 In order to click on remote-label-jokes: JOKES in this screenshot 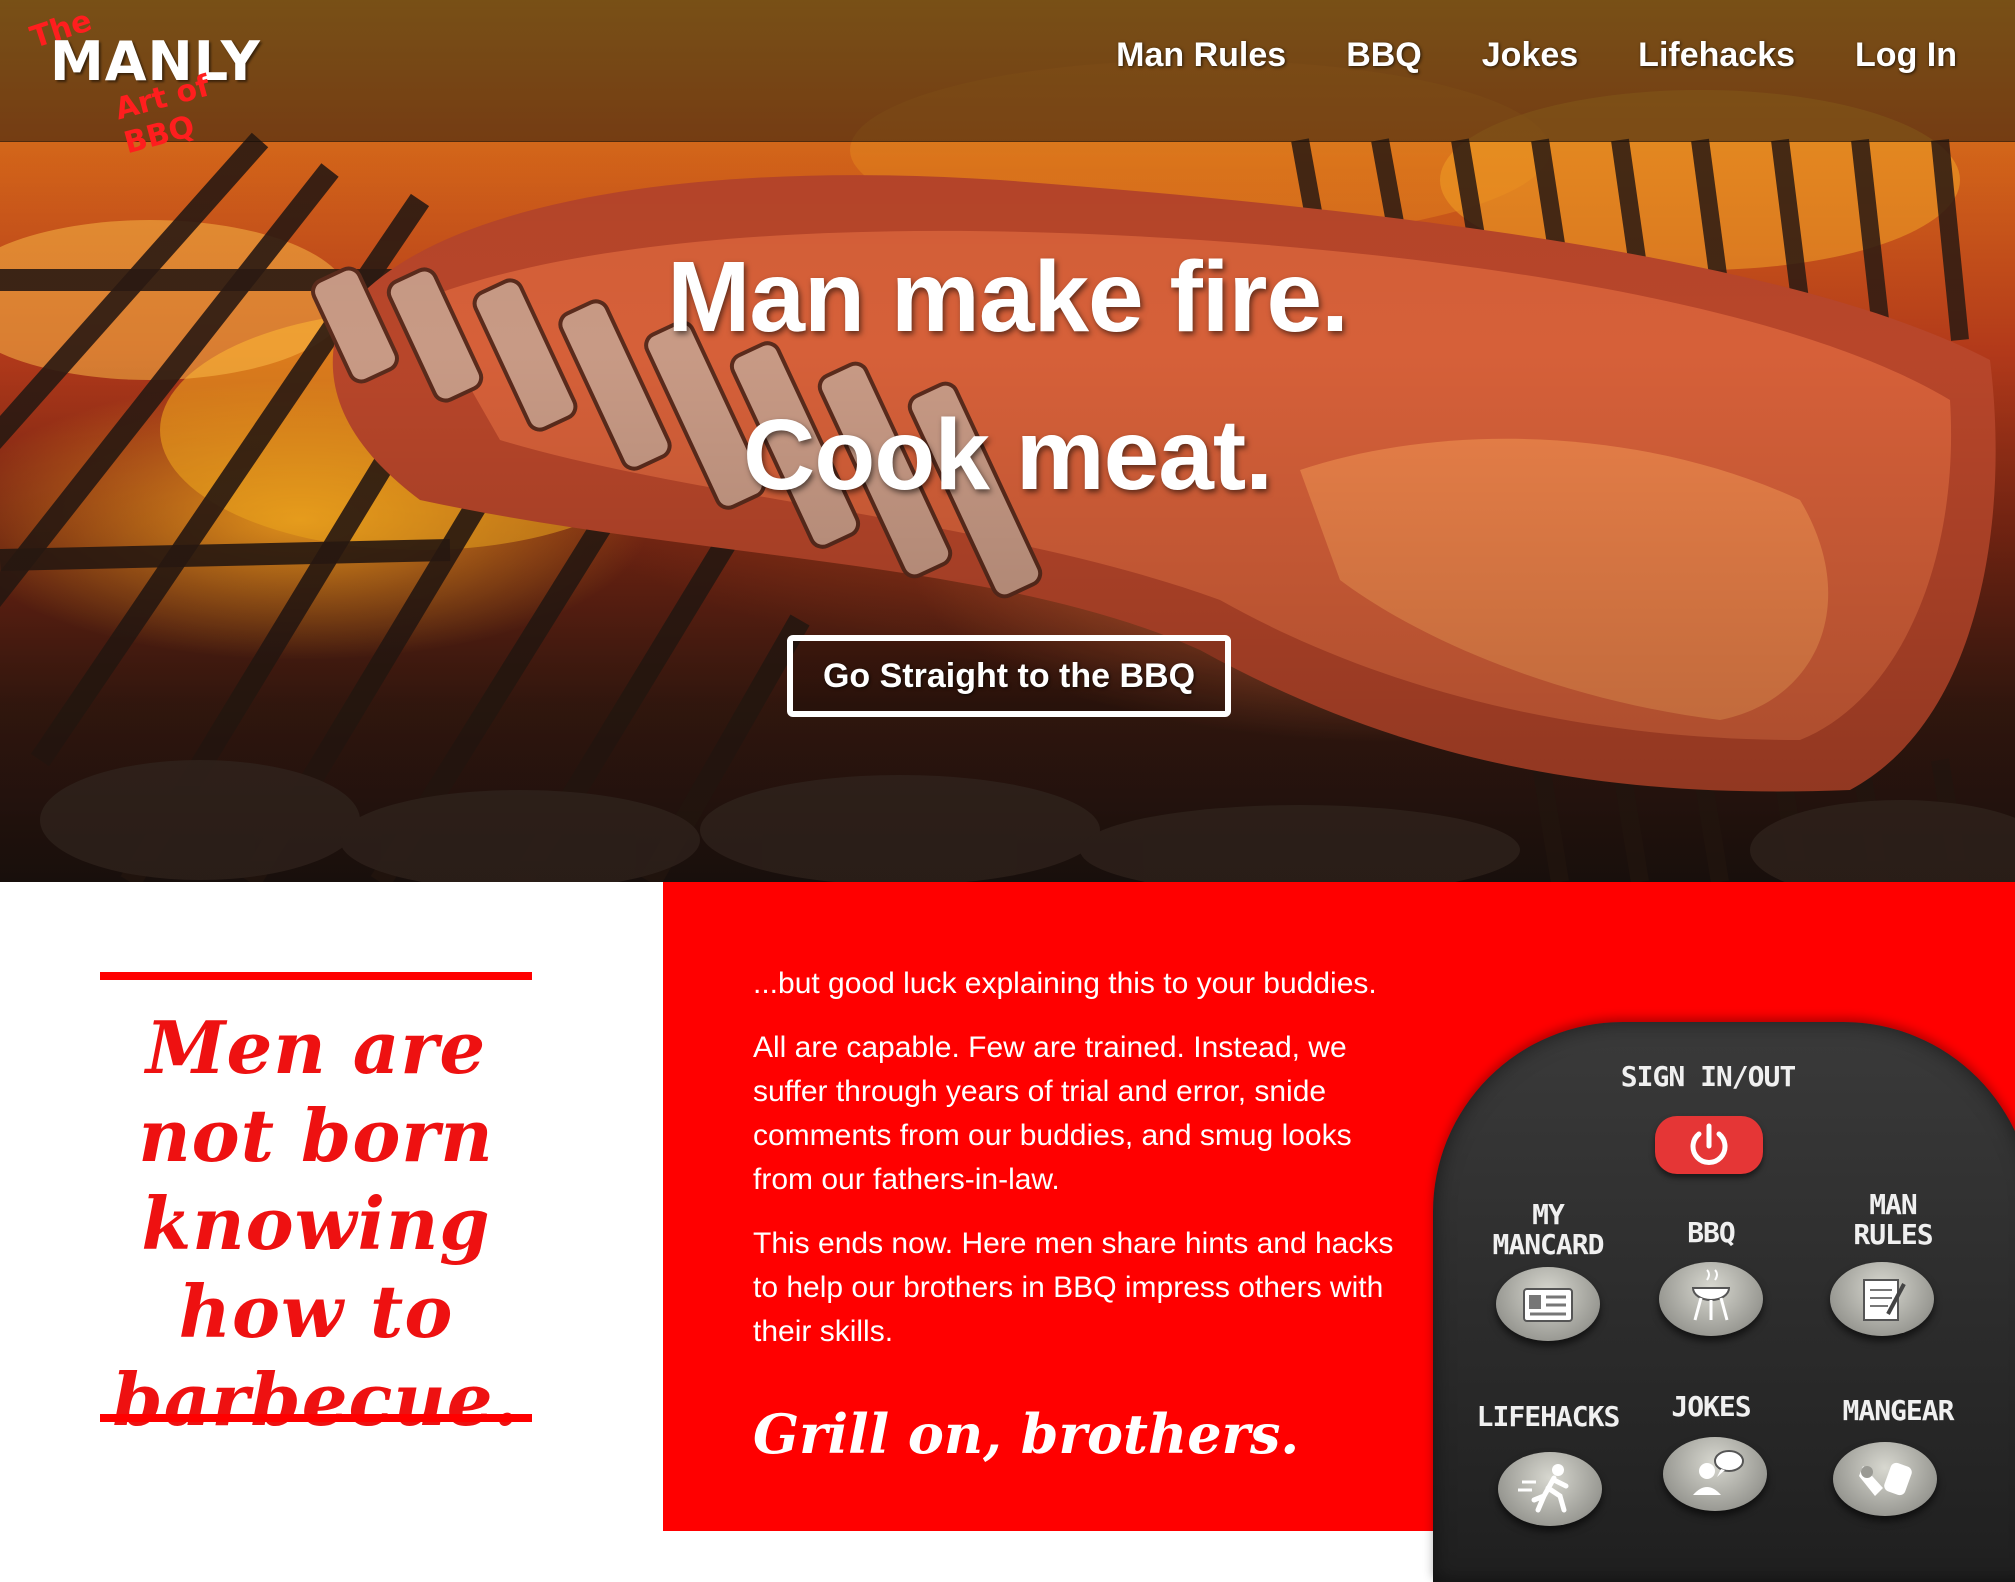, I will do `click(1711, 1406)`.